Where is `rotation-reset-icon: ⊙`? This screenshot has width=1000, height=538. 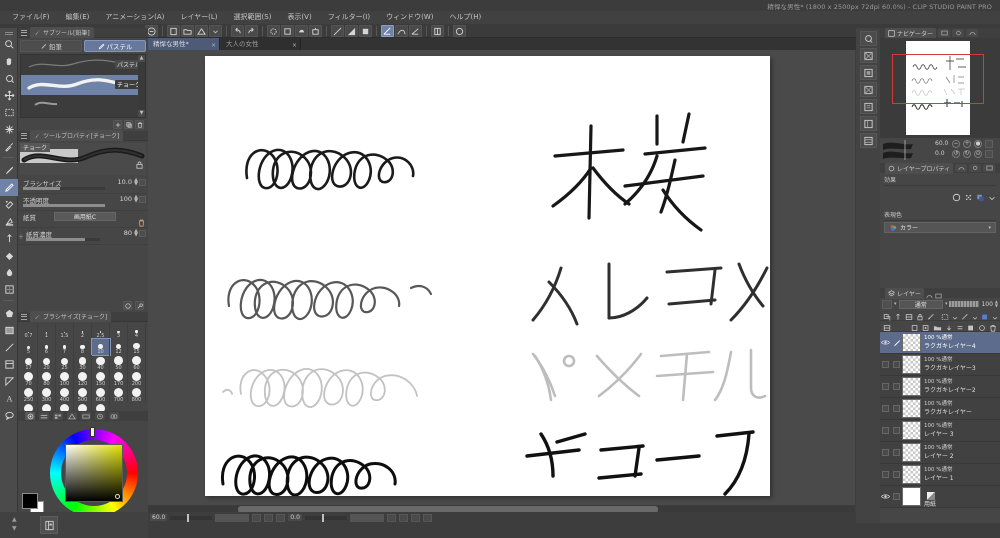 rotation-reset-icon: ⊙ is located at coordinates (978, 154).